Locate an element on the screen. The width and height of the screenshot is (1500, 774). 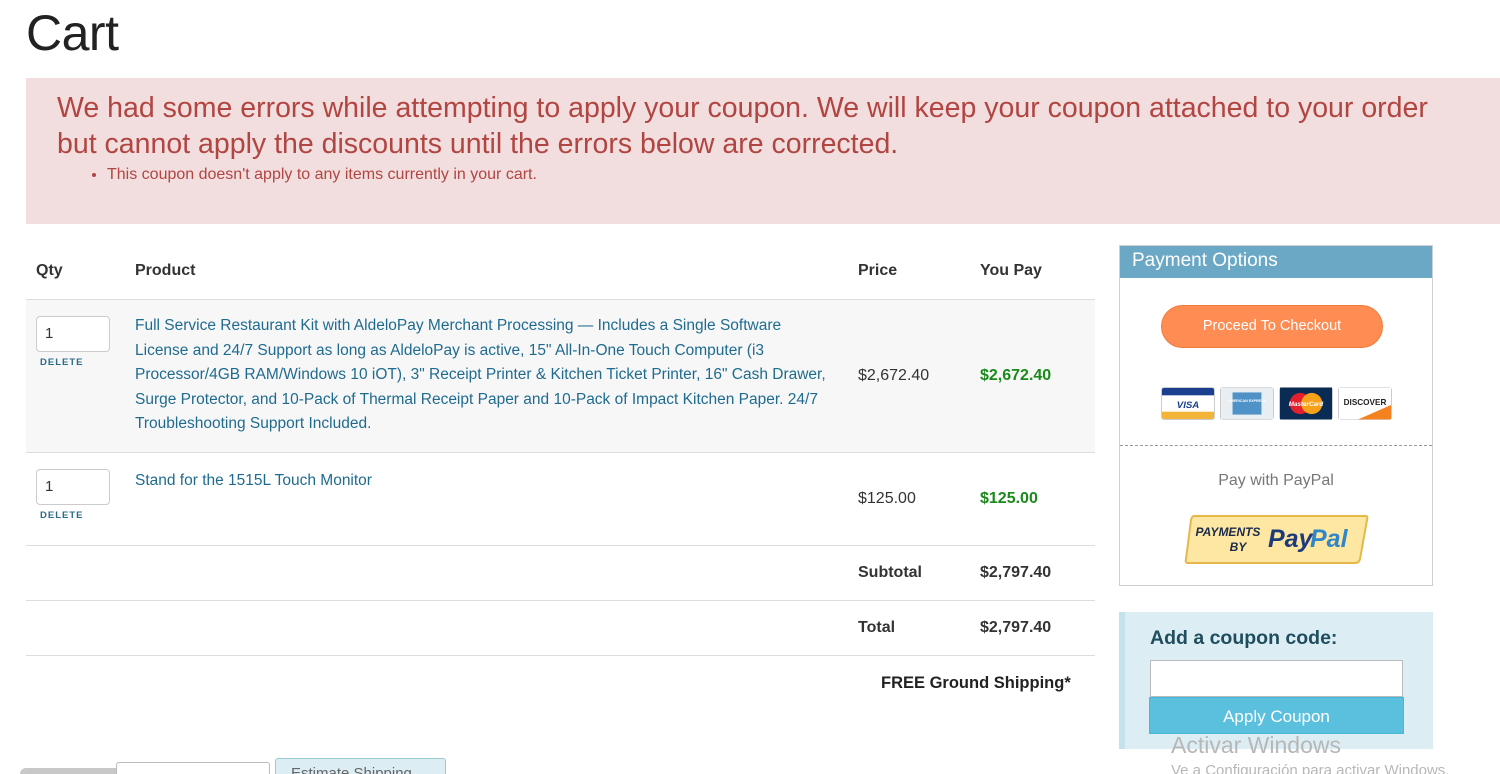
shipping-note: FREE Ground Shipping* is located at coordinates (976, 683).